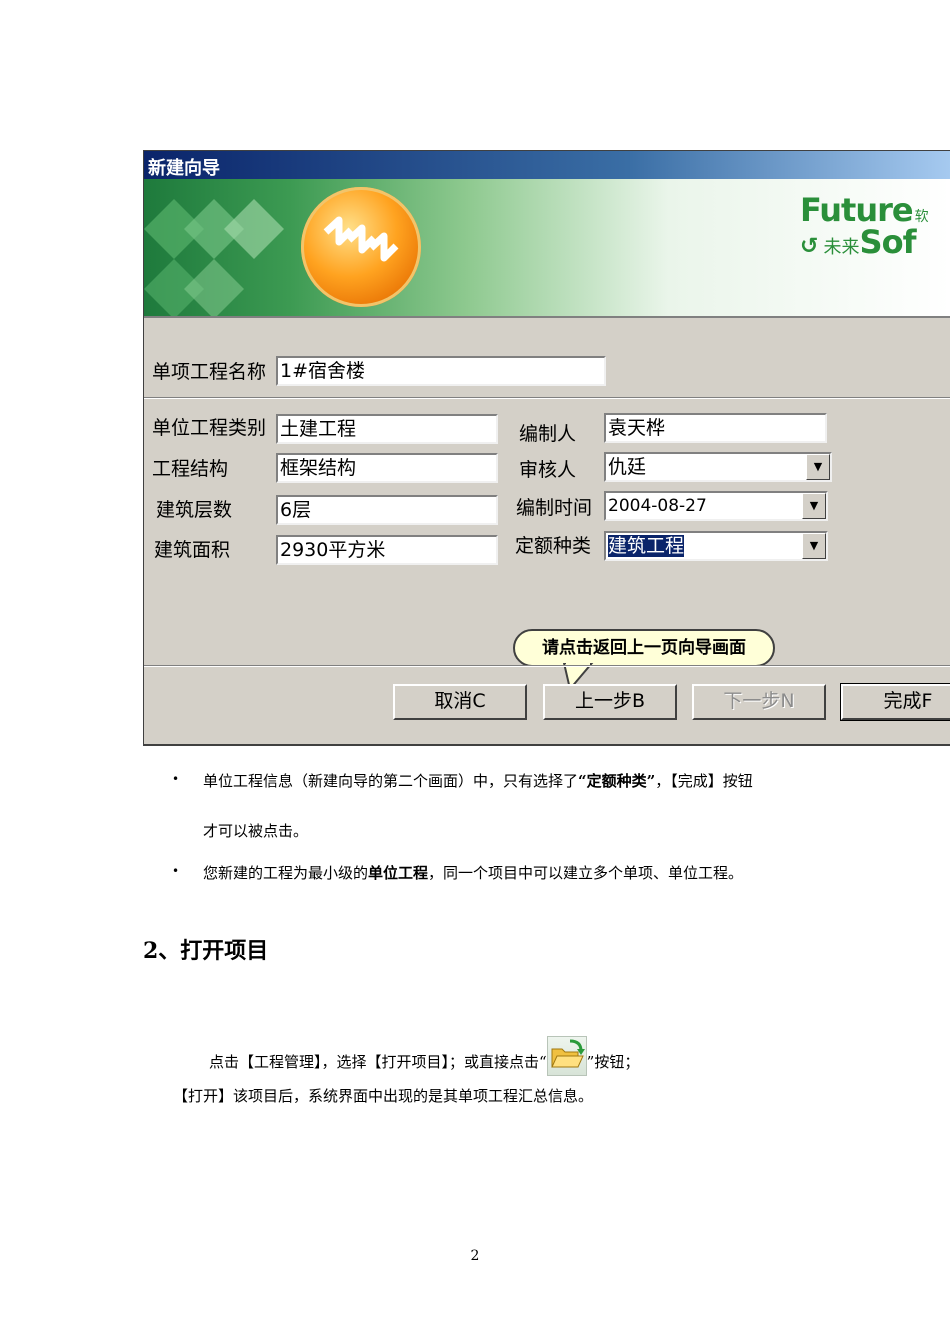  I want to click on wizard-banner: Future 软 ↺ 未来Sof, so click(547, 248).